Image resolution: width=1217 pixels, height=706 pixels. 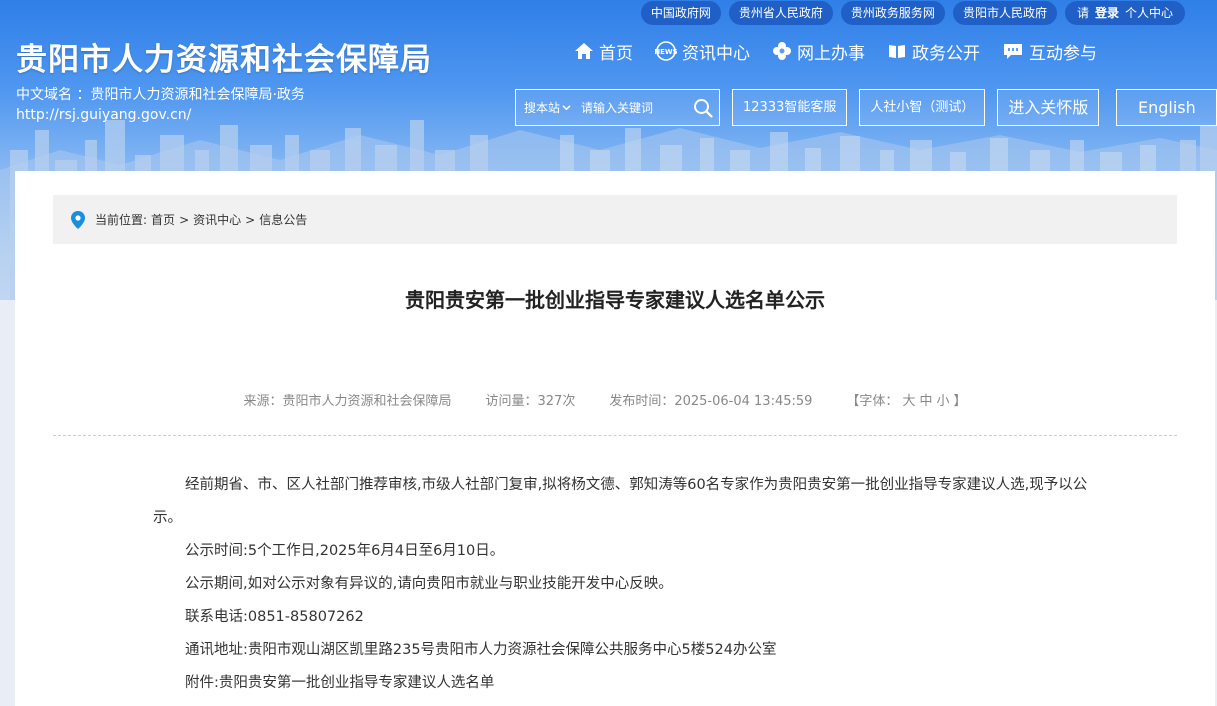 I want to click on breadcrumb-announcements: 信息公告, so click(x=283, y=219).